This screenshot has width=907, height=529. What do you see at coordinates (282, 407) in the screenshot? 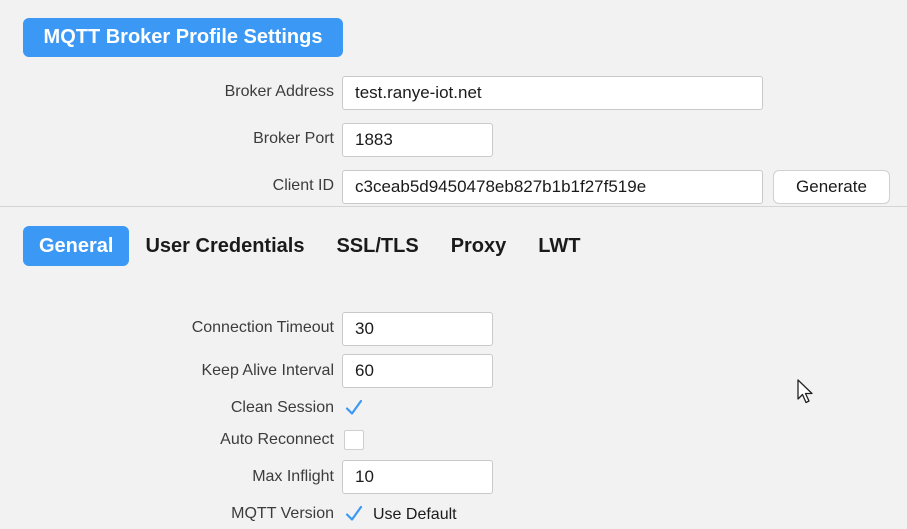
I see `clean-session-label: Clean Session` at bounding box center [282, 407].